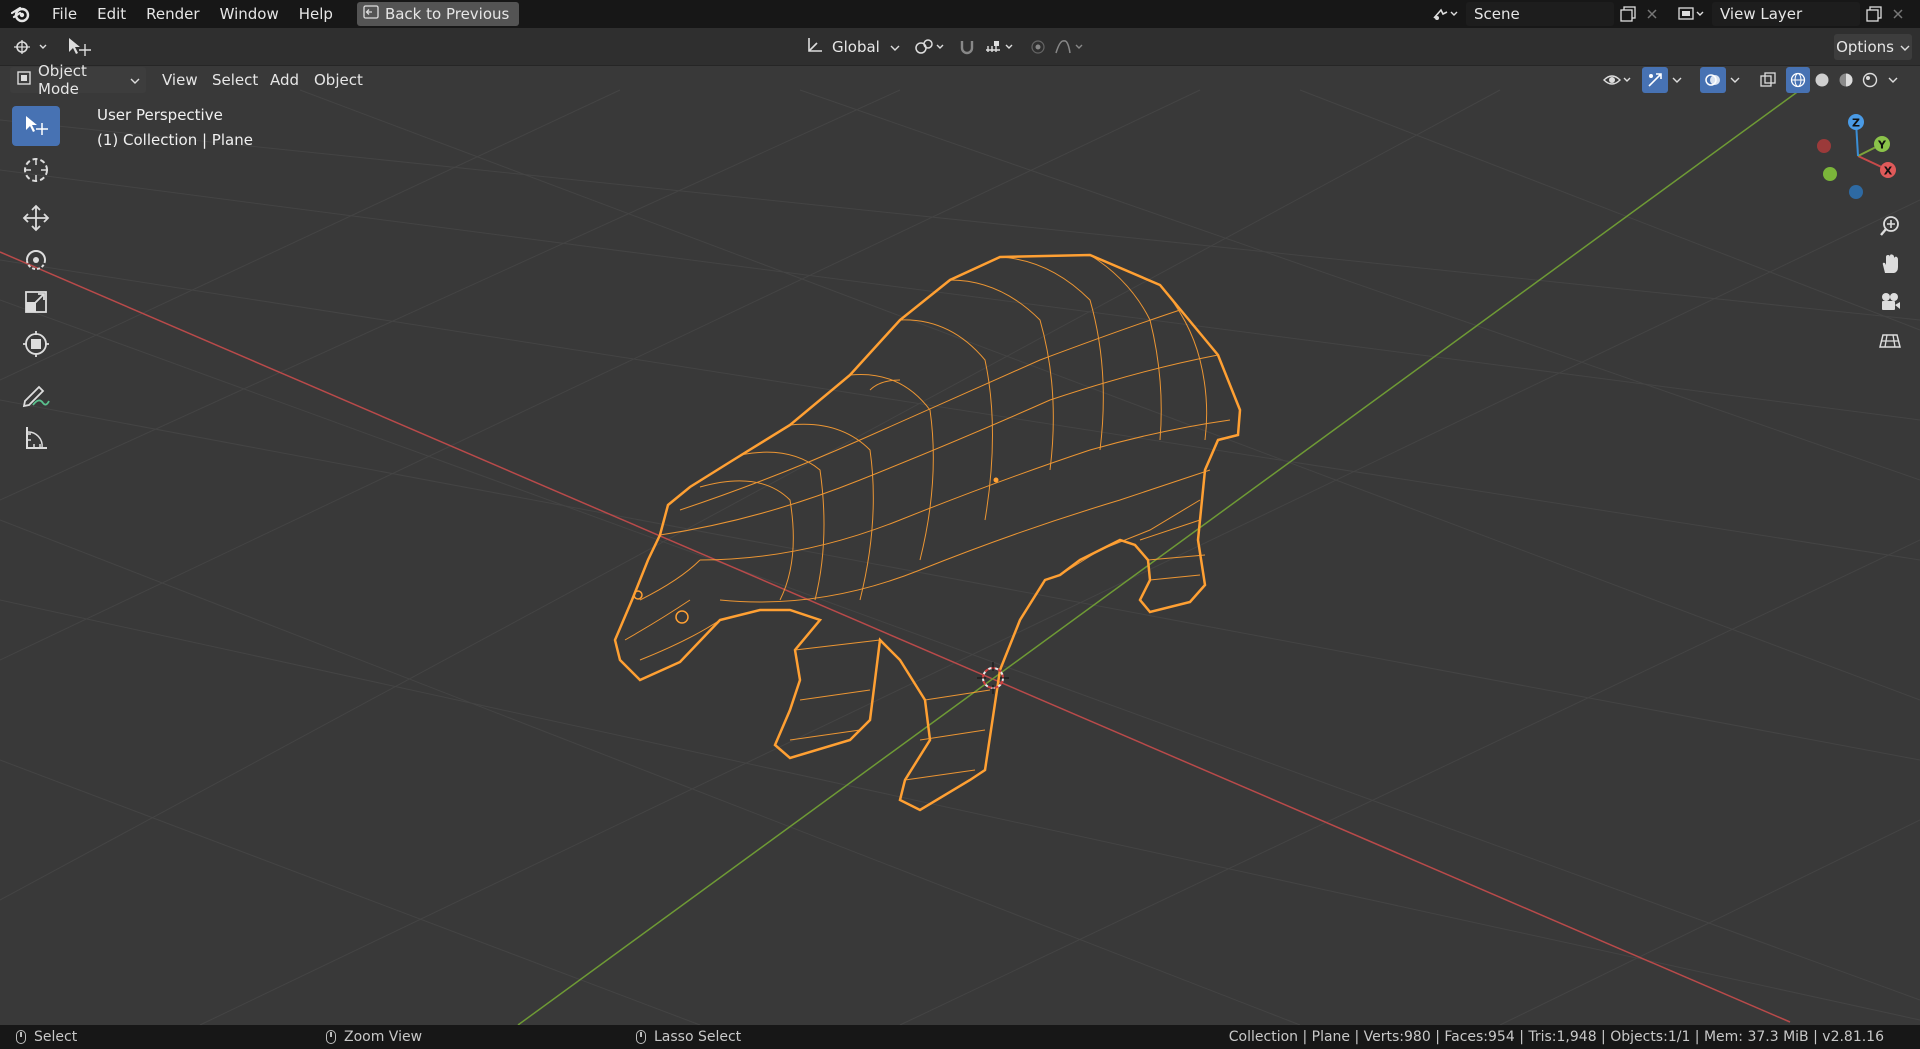 This screenshot has width=1920, height=1049. I want to click on object-mode-dropdown: Object Mode, so click(78, 80).